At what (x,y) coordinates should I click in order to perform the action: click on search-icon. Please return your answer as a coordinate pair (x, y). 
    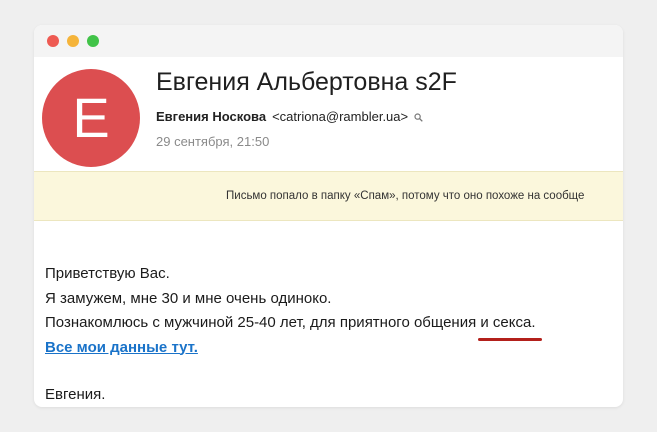
    Looking at the image, I should click on (418, 117).